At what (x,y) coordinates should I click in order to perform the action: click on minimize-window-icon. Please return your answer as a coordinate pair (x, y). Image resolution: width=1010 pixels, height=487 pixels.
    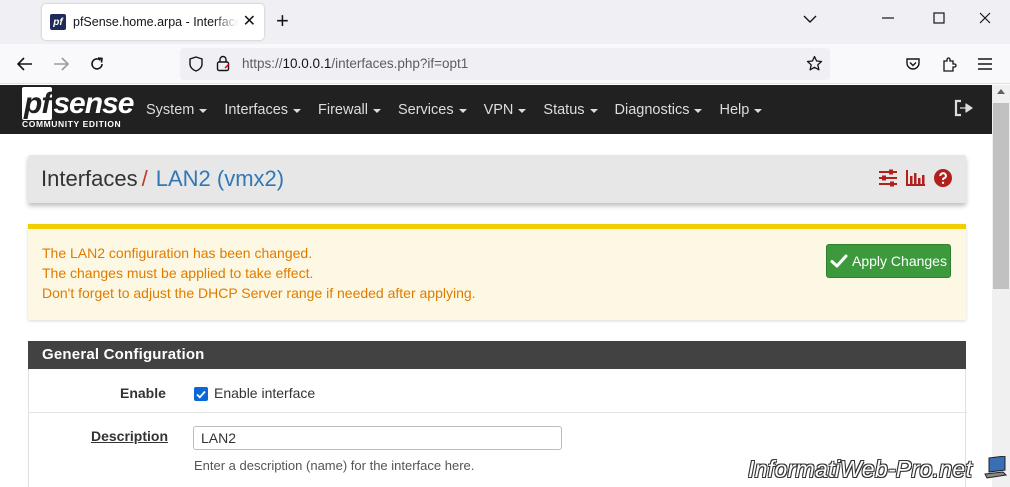
    Looking at the image, I should click on (888, 20).